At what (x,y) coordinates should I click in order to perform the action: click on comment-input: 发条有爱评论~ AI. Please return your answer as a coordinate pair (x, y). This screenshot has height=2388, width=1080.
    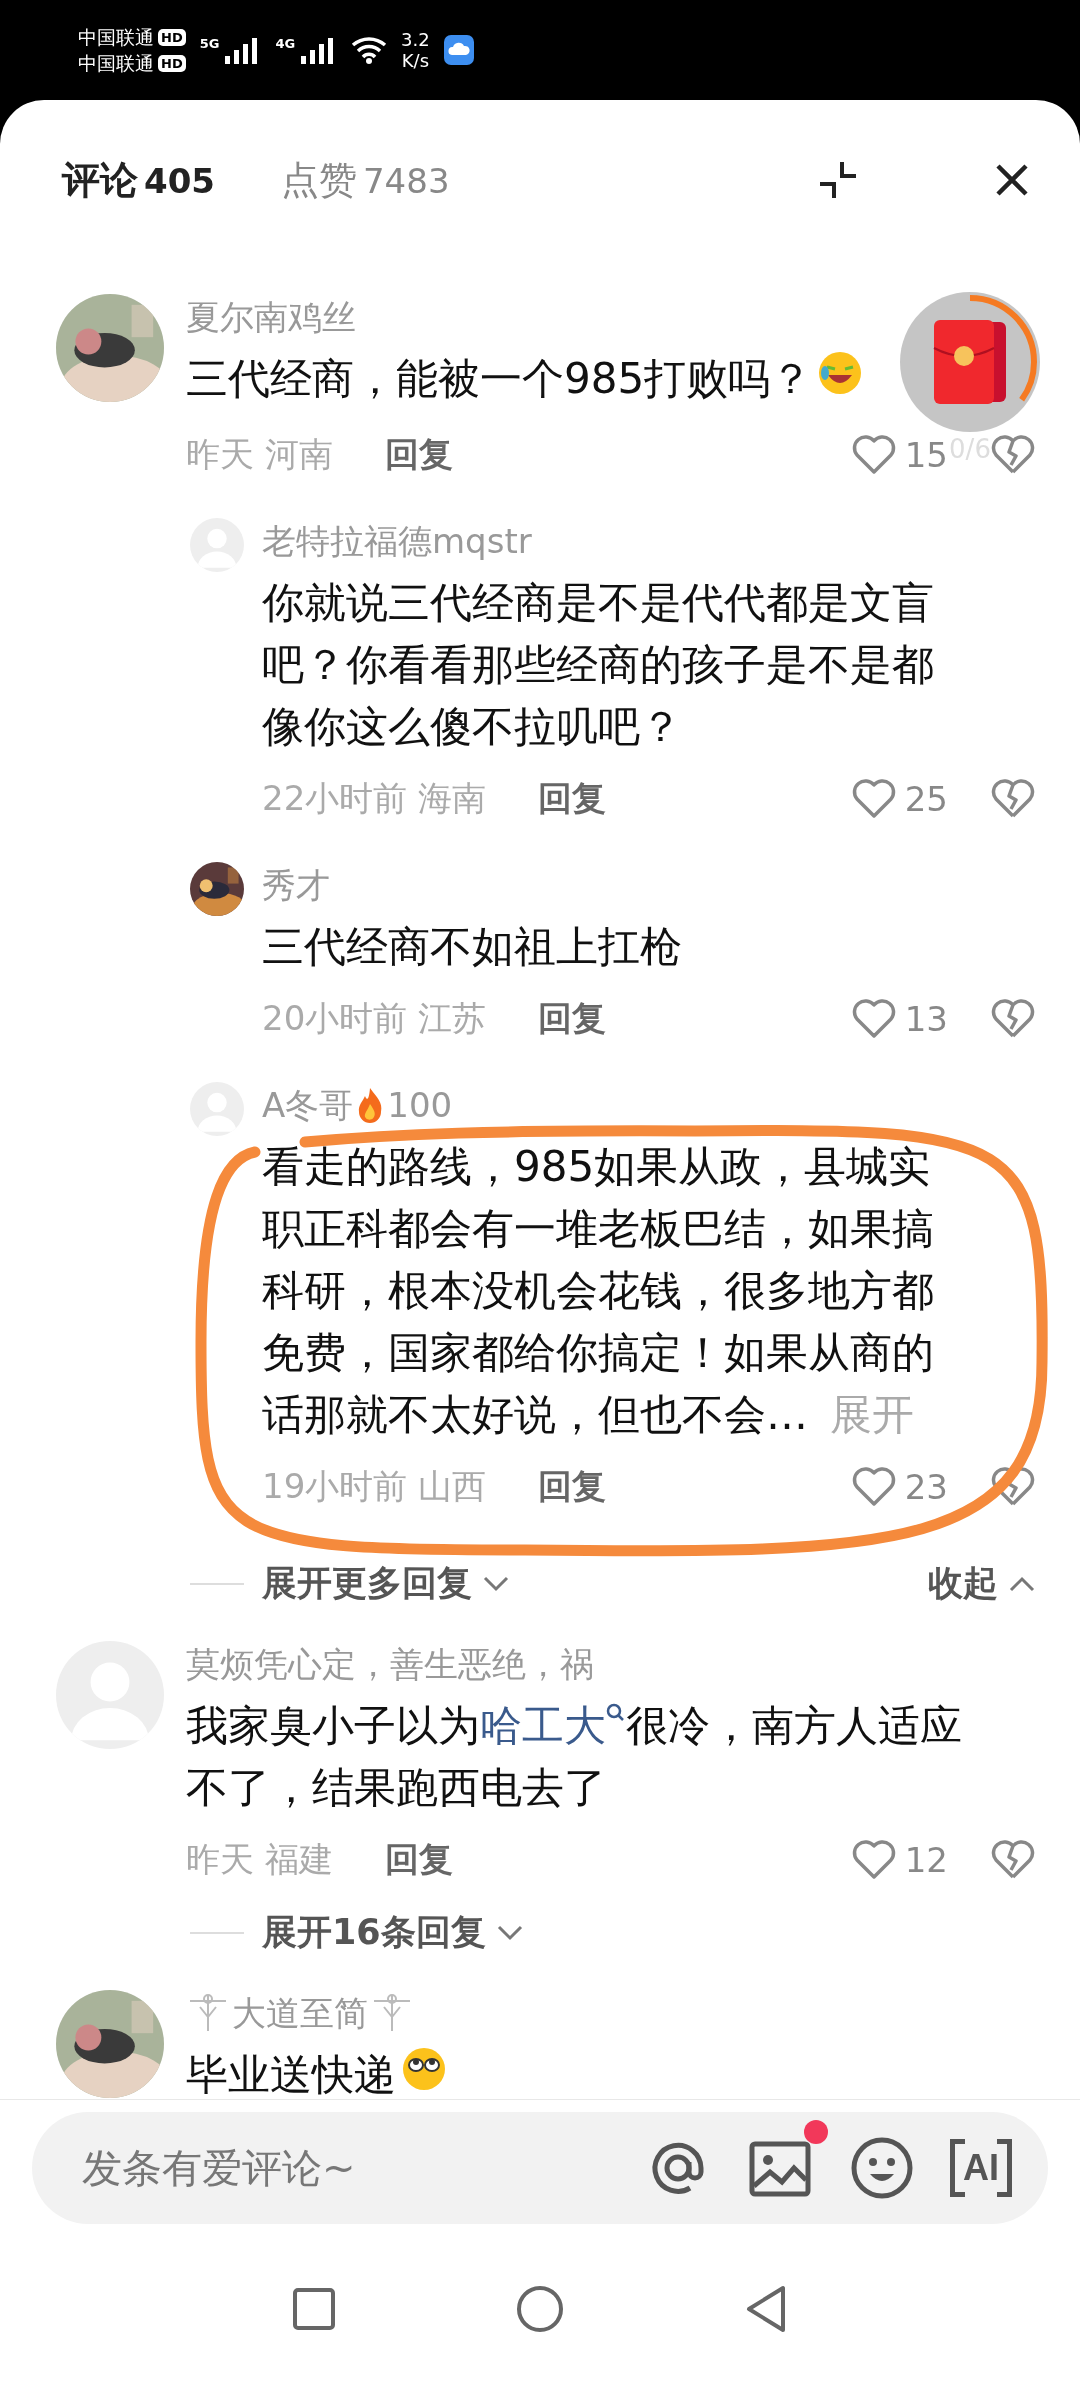
    Looking at the image, I should click on (540, 2168).